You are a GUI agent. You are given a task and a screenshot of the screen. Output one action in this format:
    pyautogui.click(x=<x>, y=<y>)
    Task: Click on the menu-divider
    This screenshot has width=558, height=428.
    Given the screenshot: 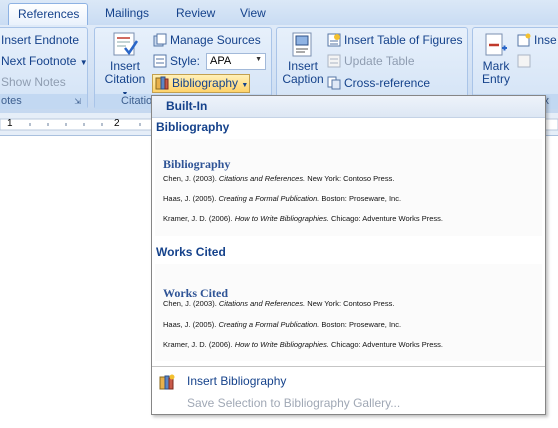 What is the action you would take?
    pyautogui.click(x=348, y=366)
    